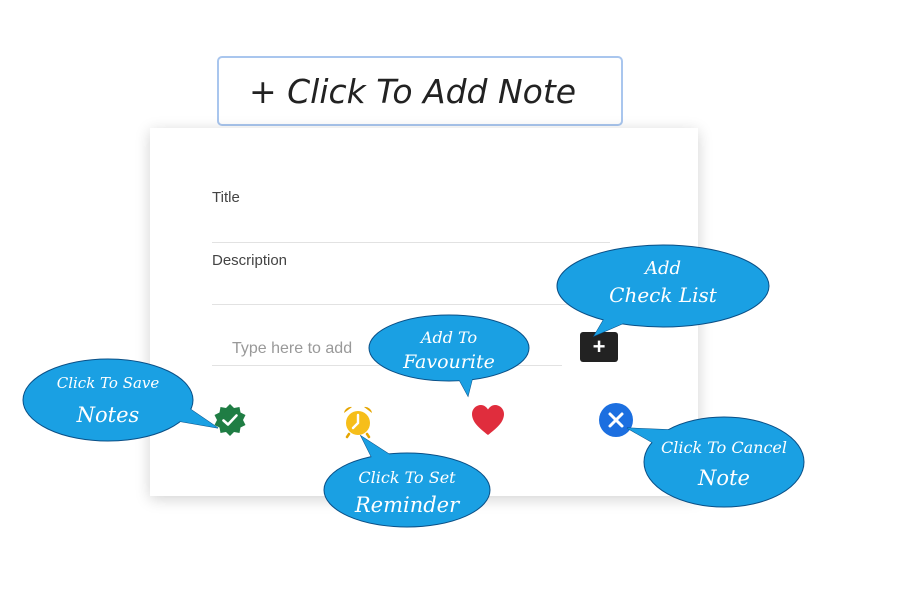  I want to click on check-badge-icon, so click(230, 420).